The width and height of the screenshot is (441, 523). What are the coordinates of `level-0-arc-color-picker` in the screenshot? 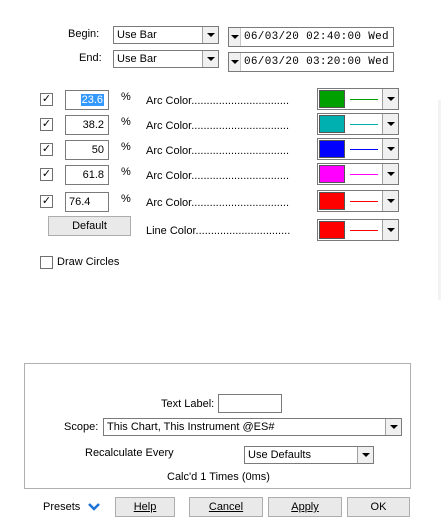 It's located at (358, 99).